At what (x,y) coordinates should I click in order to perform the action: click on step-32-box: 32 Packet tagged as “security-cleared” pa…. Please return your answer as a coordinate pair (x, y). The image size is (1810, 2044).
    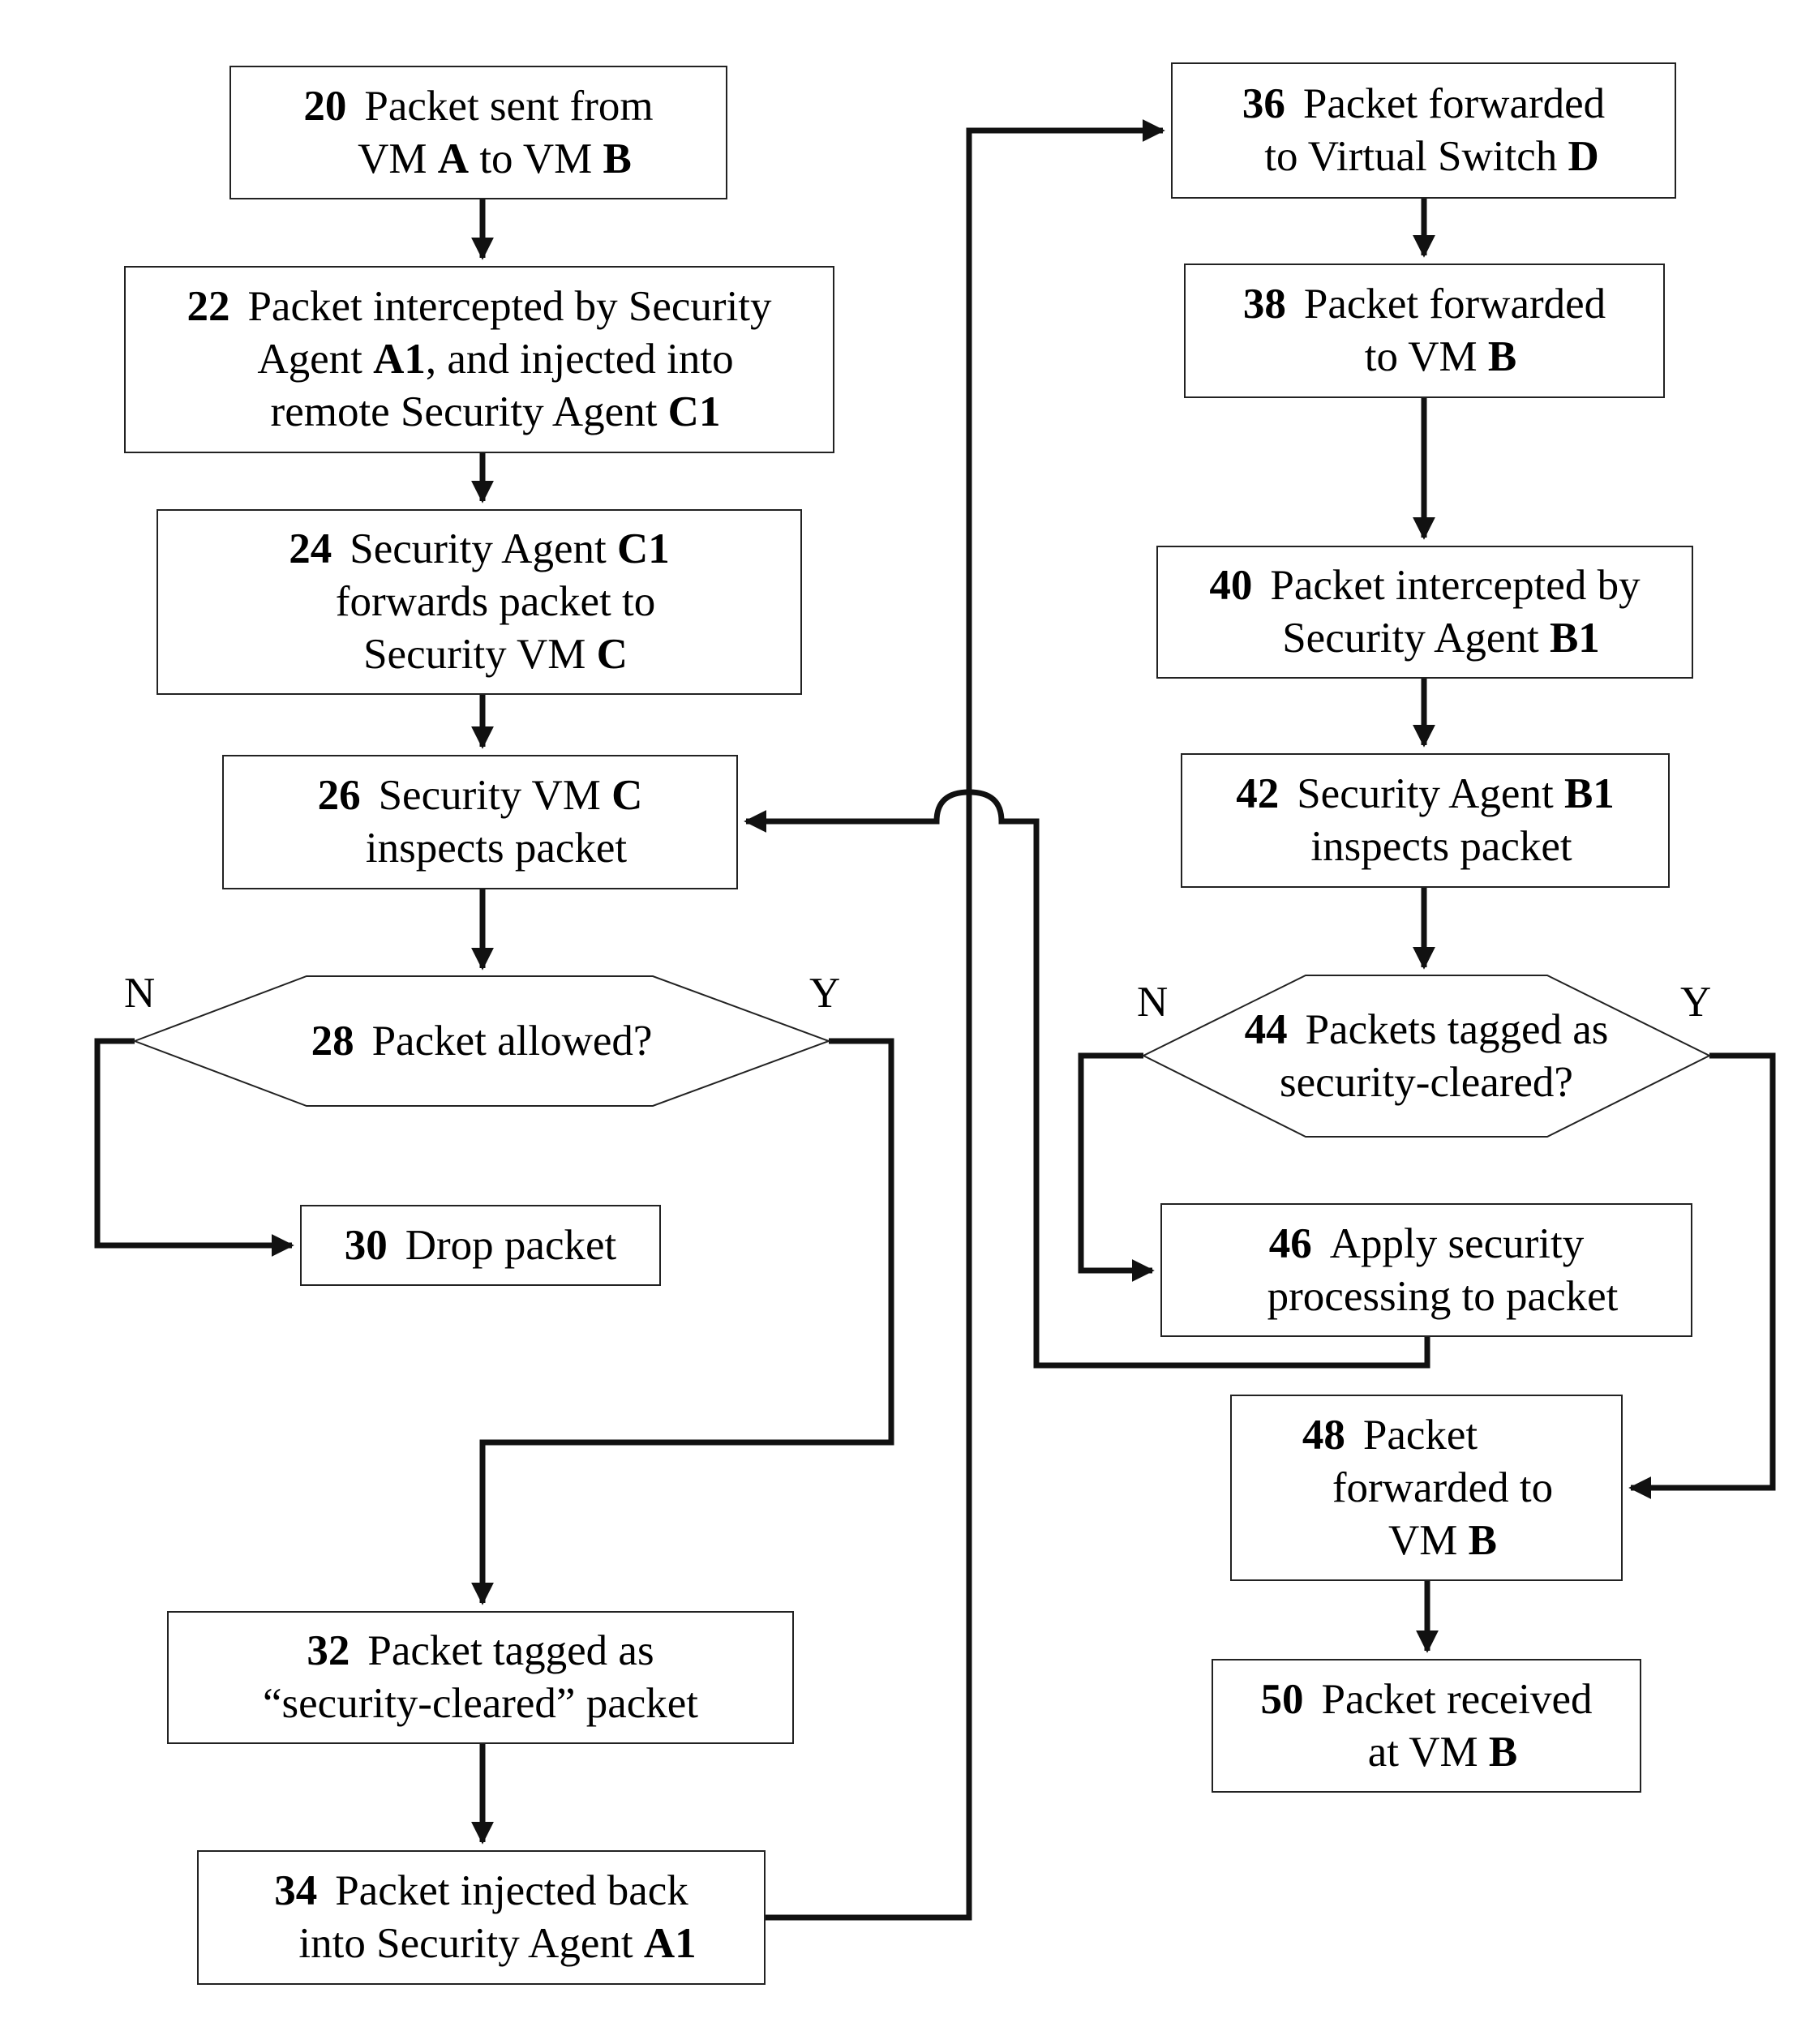
    Looking at the image, I should click on (481, 1677).